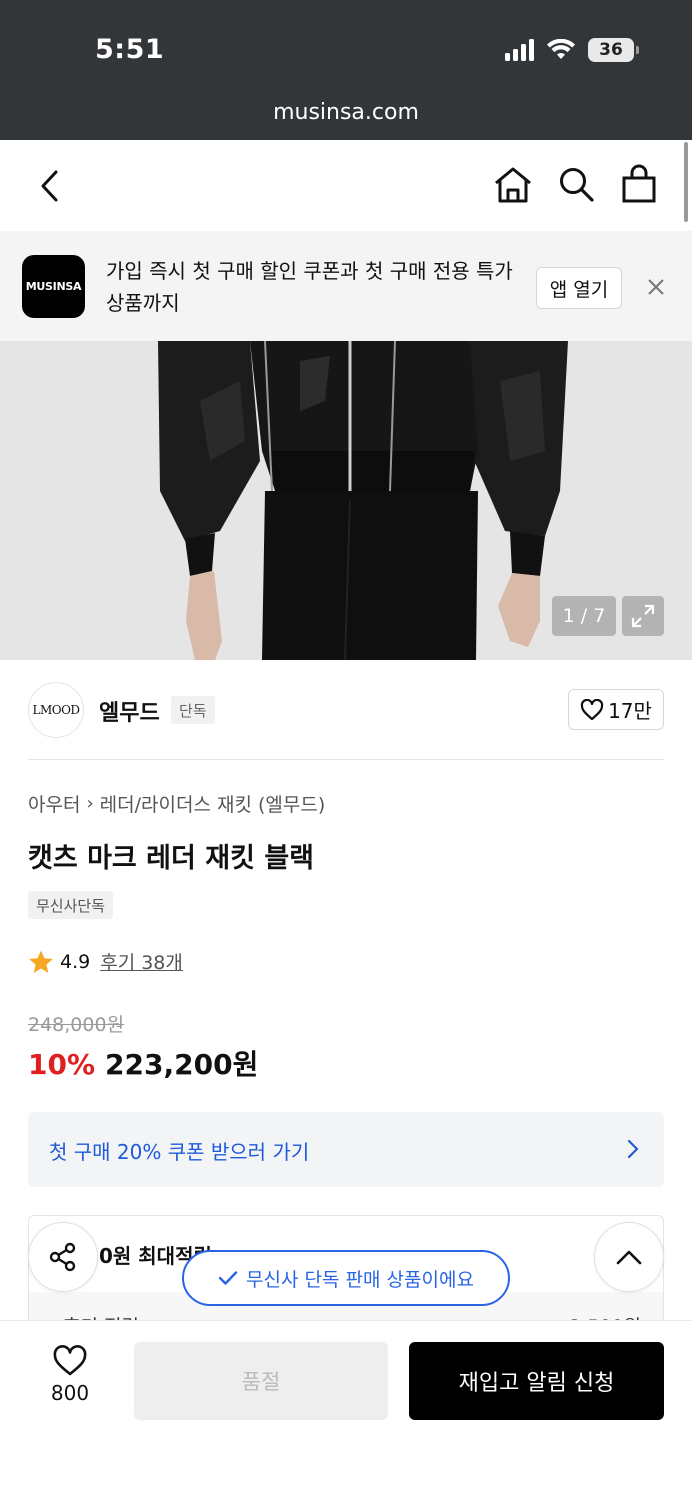  I want to click on wishlist-count: 800, so click(70, 1393).